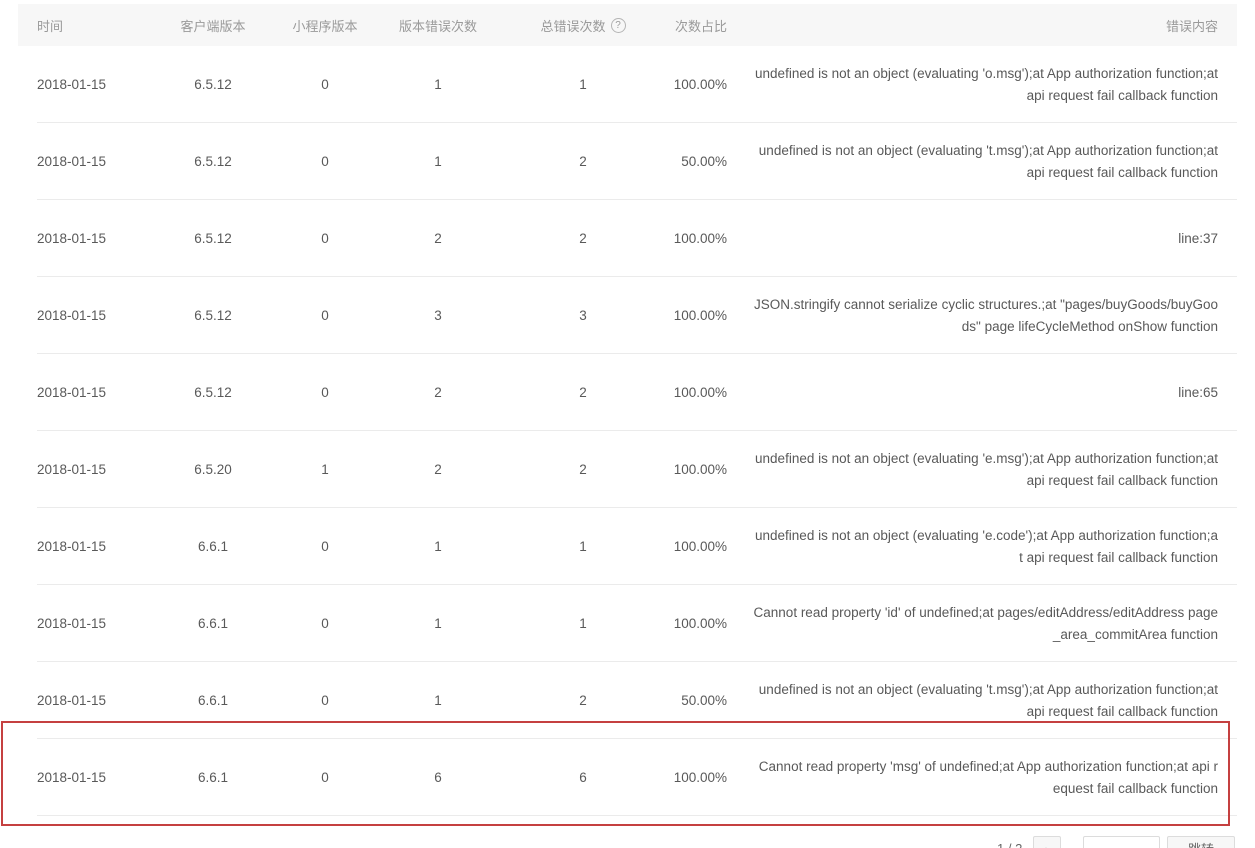 This screenshot has height=848, width=1255. What do you see at coordinates (1121, 842) in the screenshot?
I see `page-number-input` at bounding box center [1121, 842].